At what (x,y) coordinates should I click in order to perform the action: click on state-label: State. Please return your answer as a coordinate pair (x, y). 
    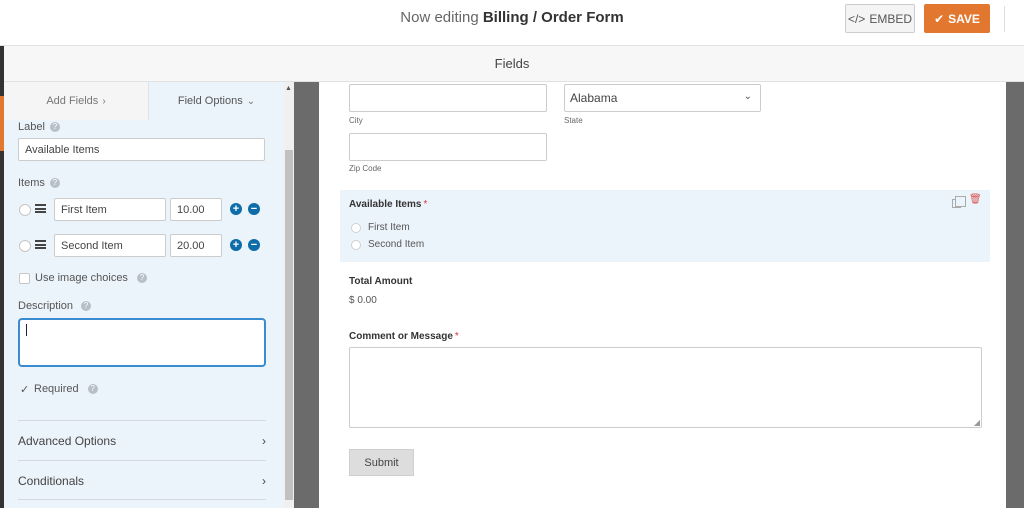
    Looking at the image, I should click on (573, 120).